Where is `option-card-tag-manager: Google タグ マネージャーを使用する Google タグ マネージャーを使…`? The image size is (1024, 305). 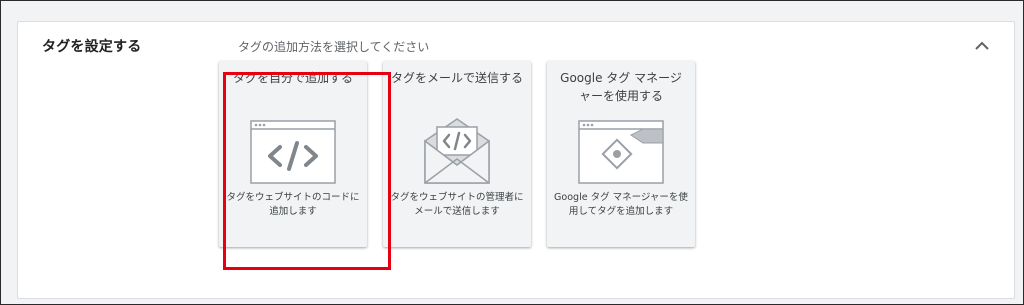 option-card-tag-manager: Google タグ マネージャーを使用する Google タグ マネージャーを使… is located at coordinates (621, 154).